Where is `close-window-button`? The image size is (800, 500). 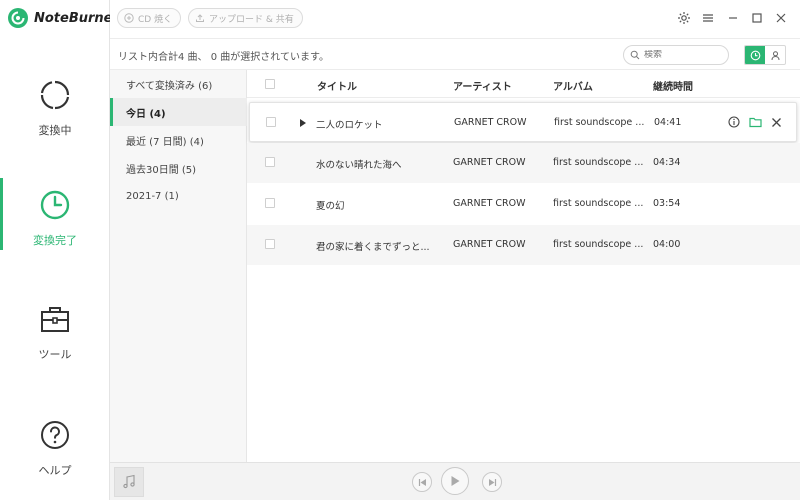
close-window-button is located at coordinates (781, 18).